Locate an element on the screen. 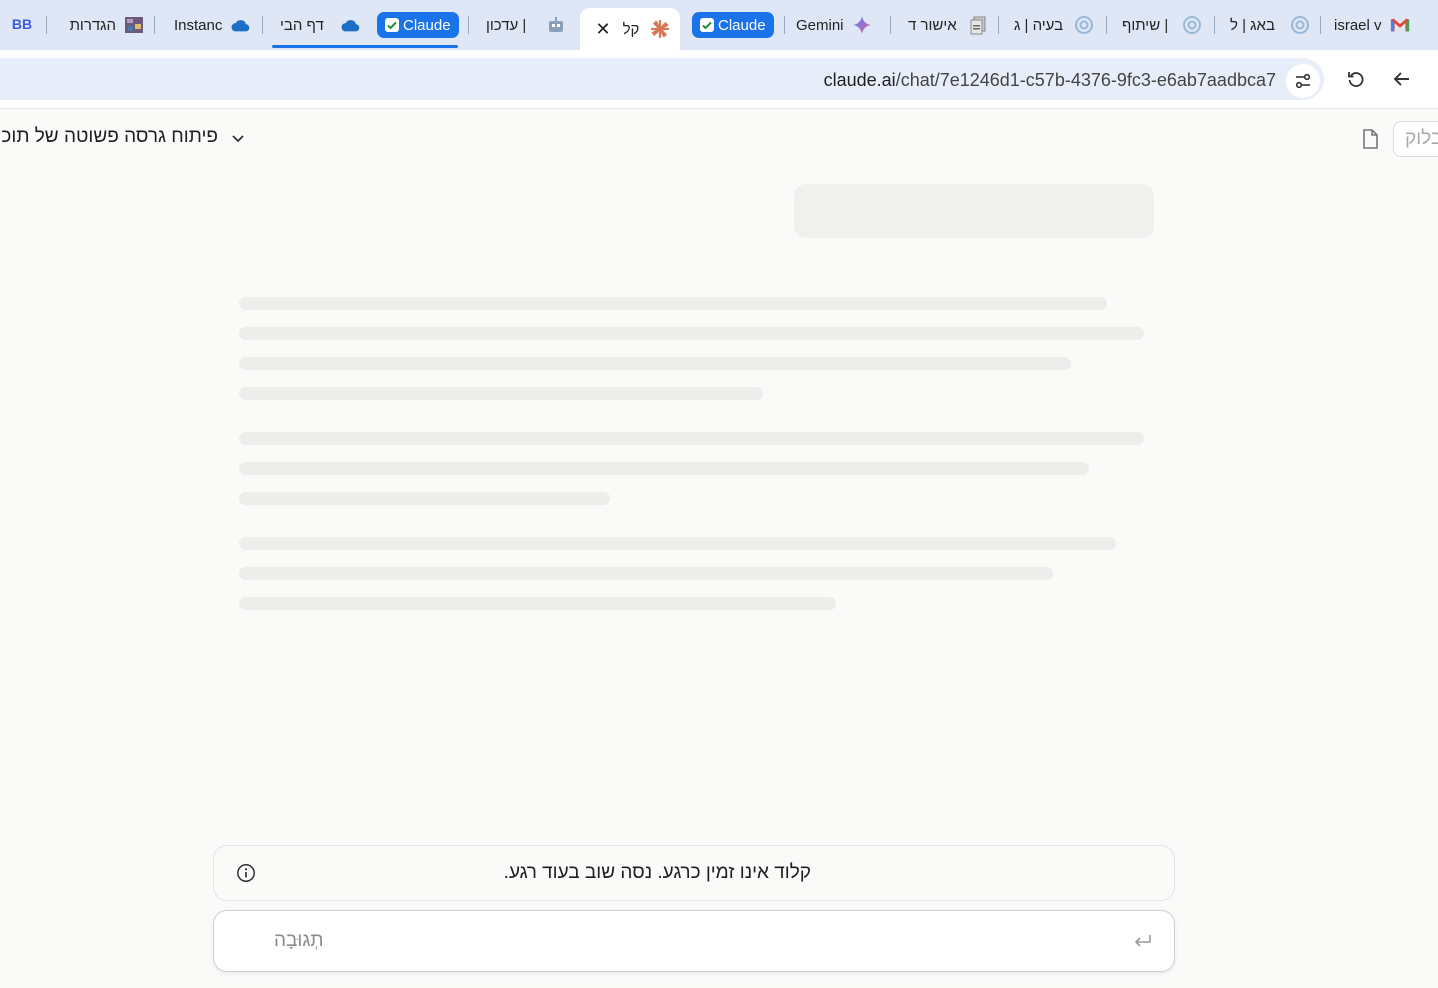 This screenshot has width=1438, height=988. tab-title: דף הבי is located at coordinates (302, 25).